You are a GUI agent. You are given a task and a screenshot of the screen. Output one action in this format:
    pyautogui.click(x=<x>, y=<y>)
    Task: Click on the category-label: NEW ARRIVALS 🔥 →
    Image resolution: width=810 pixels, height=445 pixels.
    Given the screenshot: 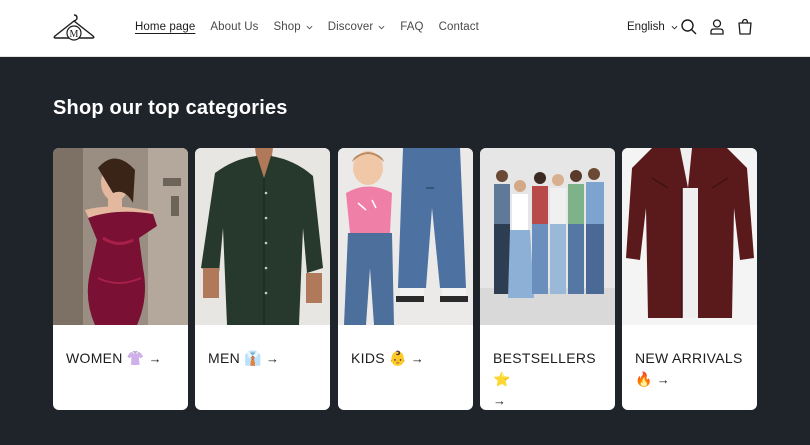 What is the action you would take?
    pyautogui.click(x=689, y=368)
    